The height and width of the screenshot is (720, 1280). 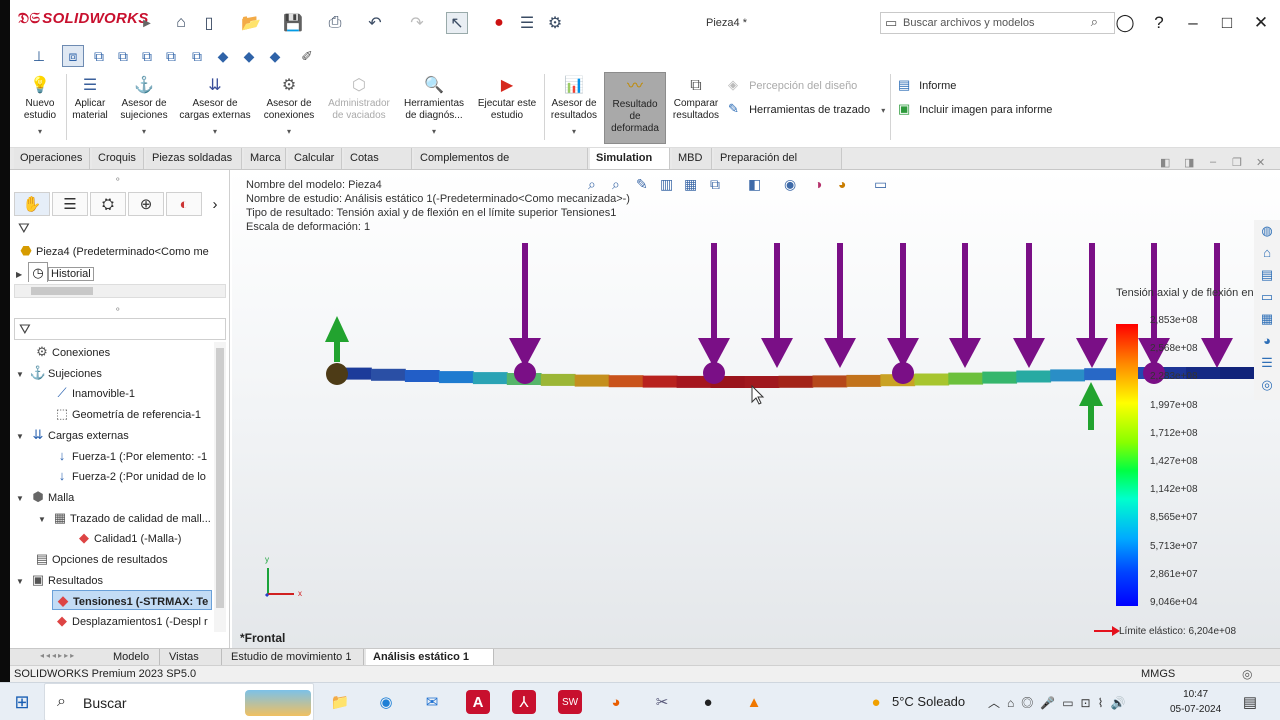 What do you see at coordinates (1267, 341) in the screenshot?
I see `appearances-icon: ◕` at bounding box center [1267, 341].